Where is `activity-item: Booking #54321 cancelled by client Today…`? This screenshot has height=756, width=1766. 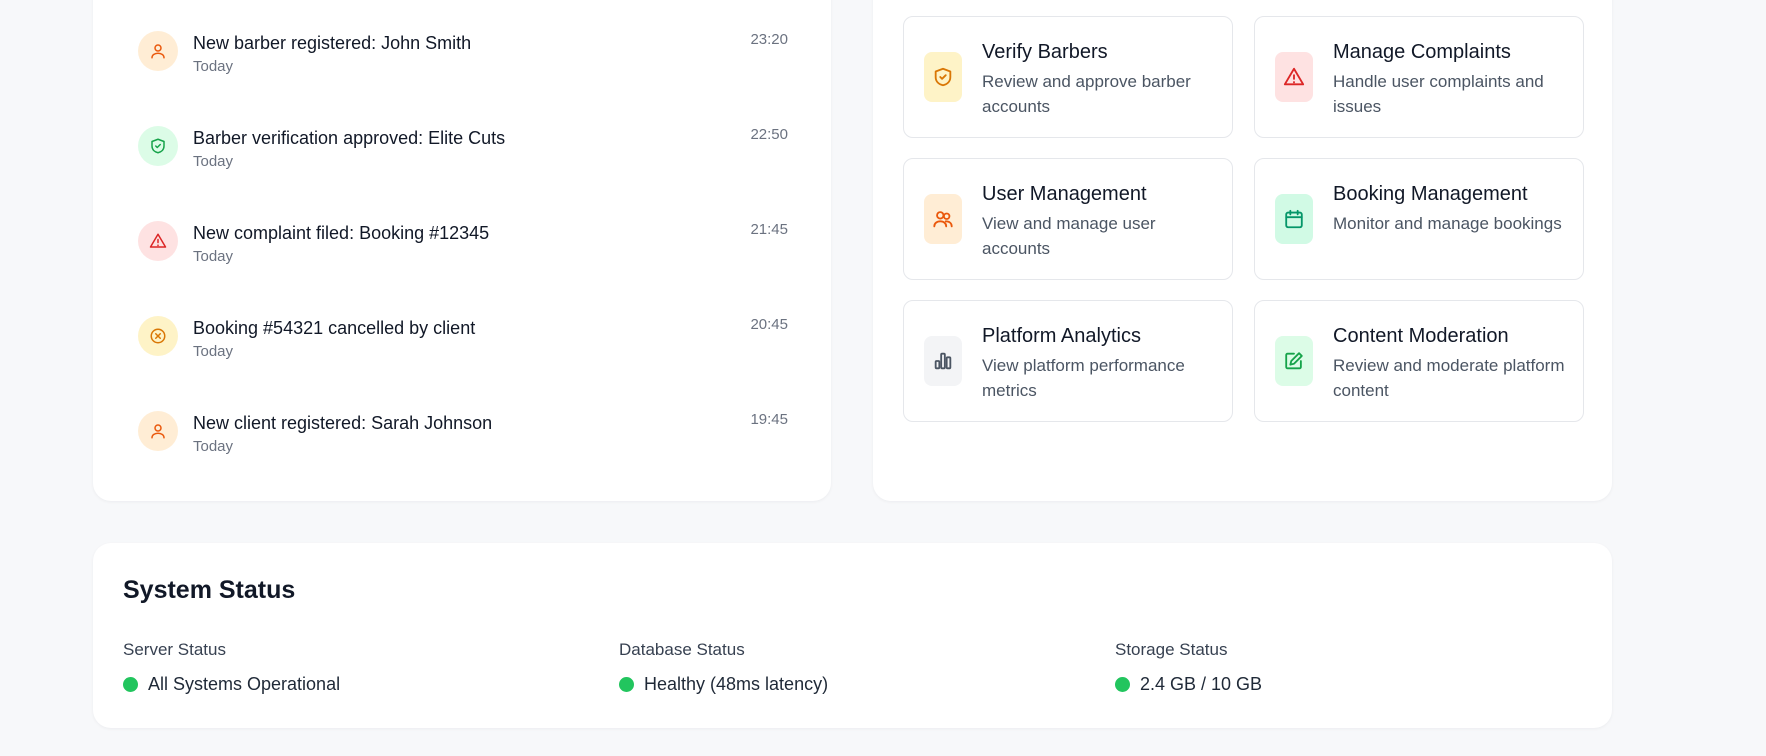
activity-item: Booking #54321 cancelled by client Today… is located at coordinates (463, 346).